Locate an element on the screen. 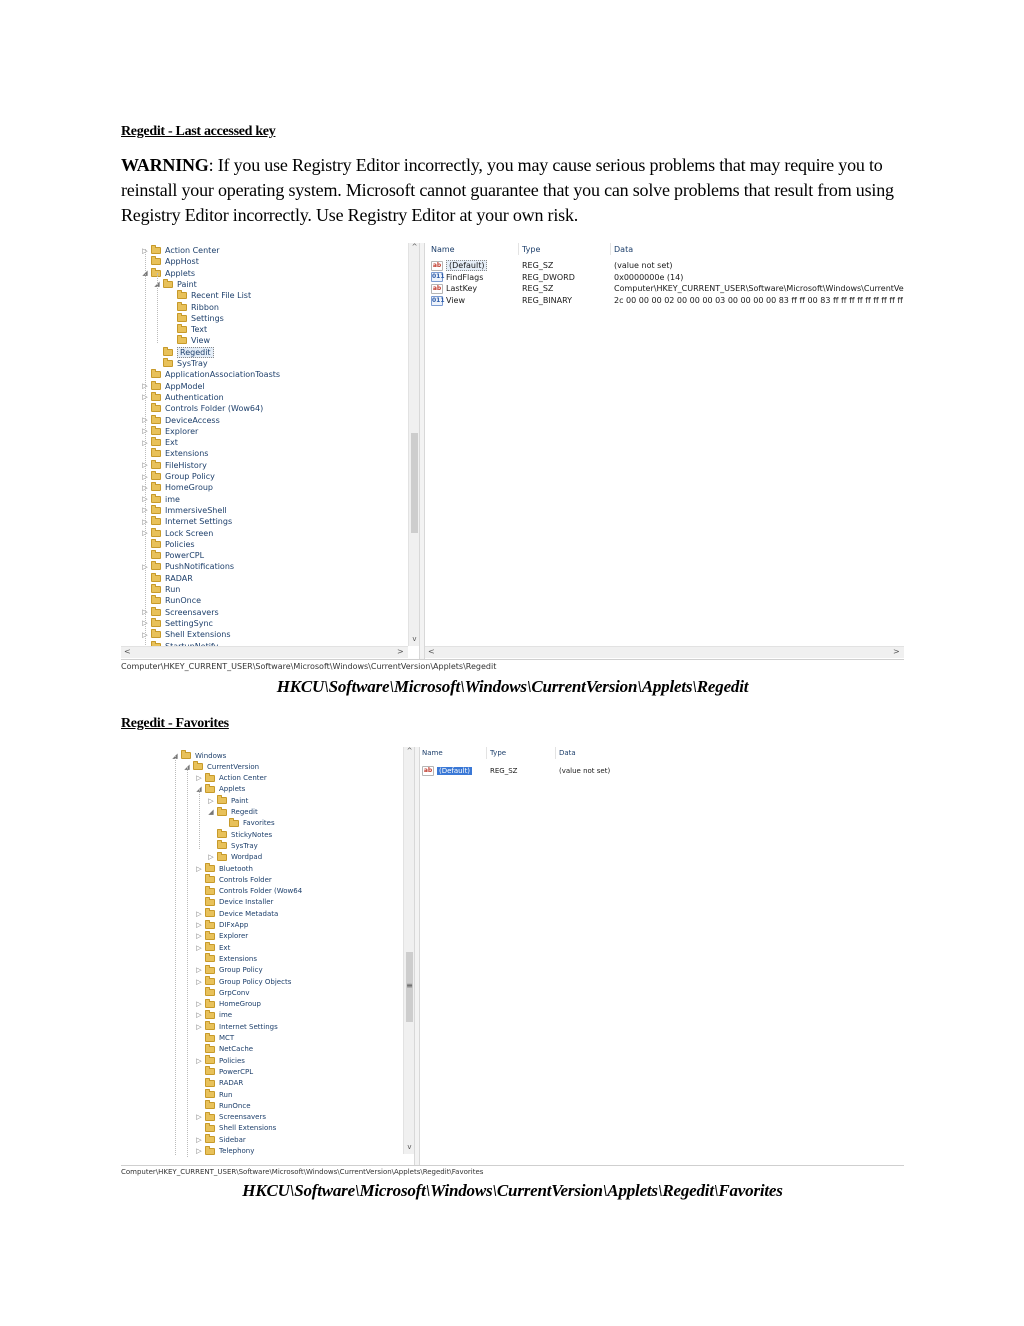 The image size is (1024, 1326). tree-item: ▷ Shell Extensions is located at coordinates (186, 634).